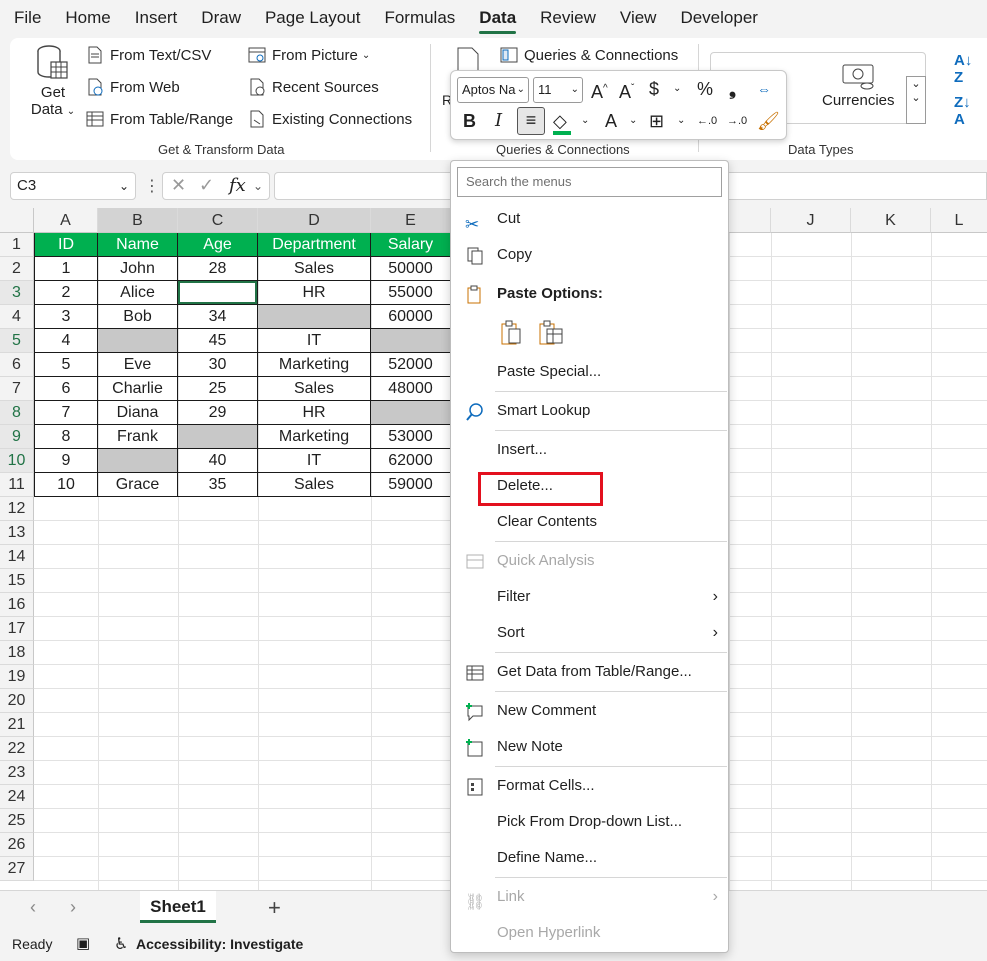  I want to click on percent-style-icon: %, so click(705, 89).